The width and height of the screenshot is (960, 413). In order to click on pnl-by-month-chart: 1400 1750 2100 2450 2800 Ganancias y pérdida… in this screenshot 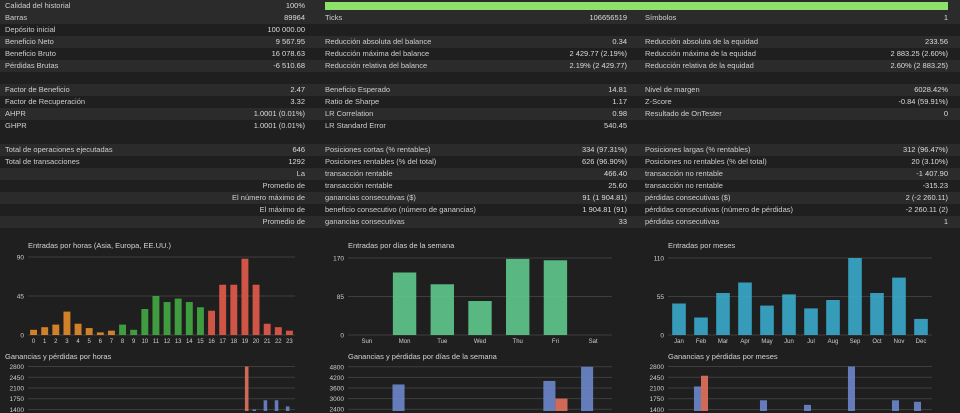, I will do `click(792, 382)`.